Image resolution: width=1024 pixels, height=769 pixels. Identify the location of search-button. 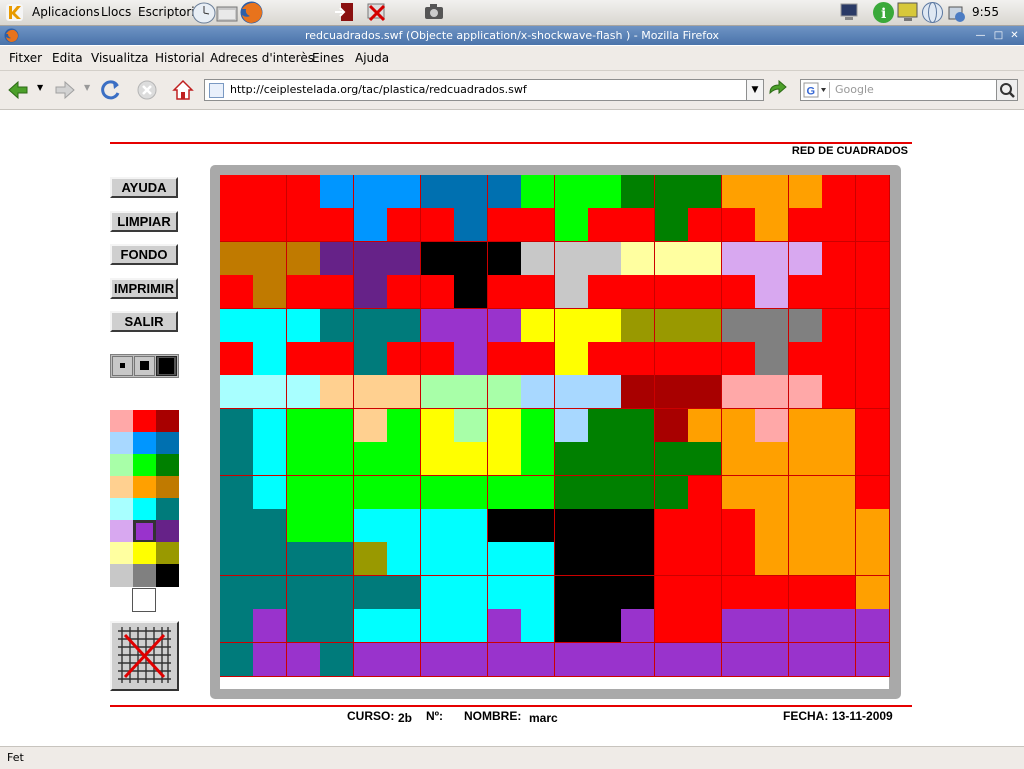
(1007, 90).